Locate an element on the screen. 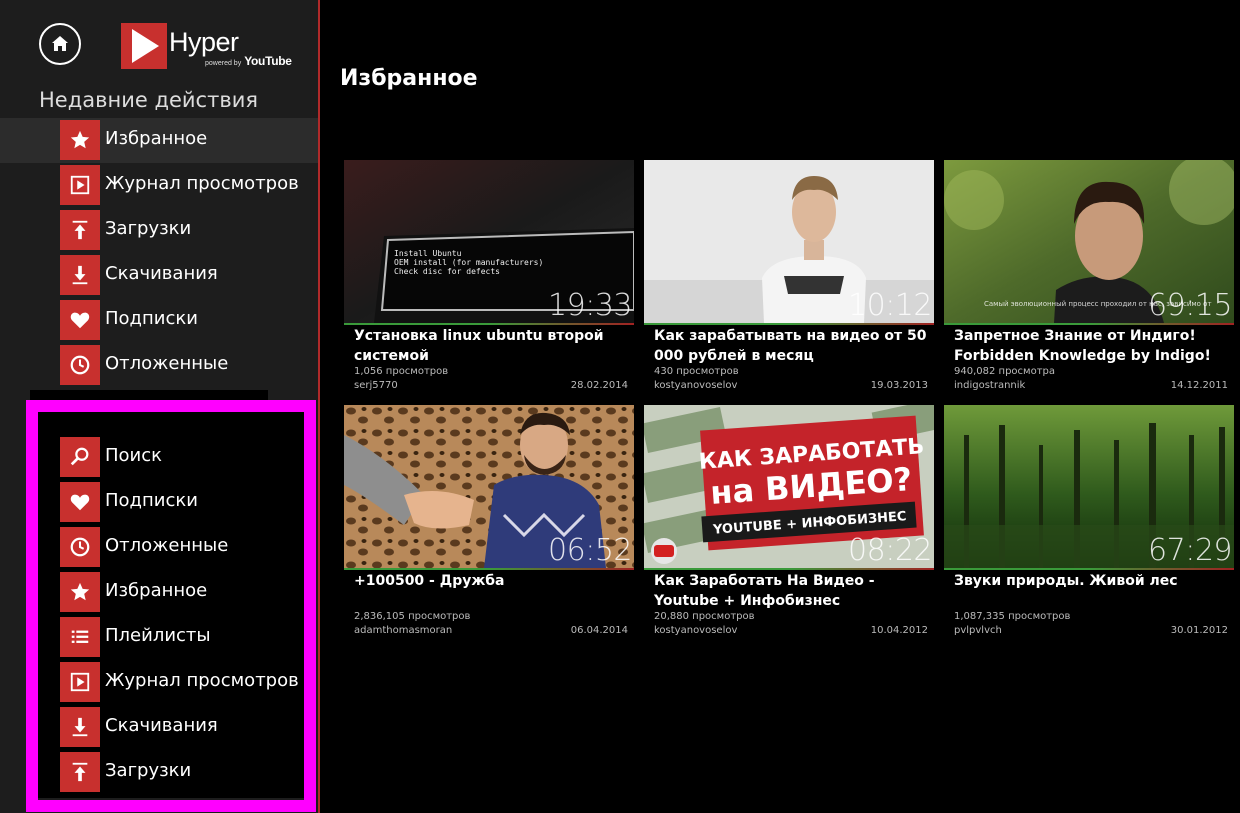 This screenshot has height=813, width=1240. sidebar-item-favorites: Избранное is located at coordinates (159, 140).